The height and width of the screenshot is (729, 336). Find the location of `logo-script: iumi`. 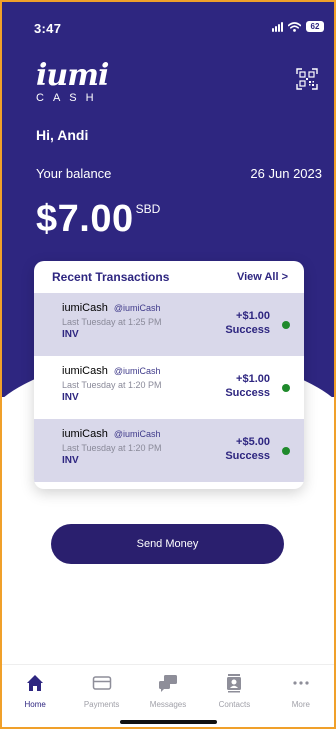

logo-script: iumi is located at coordinates (72, 75).